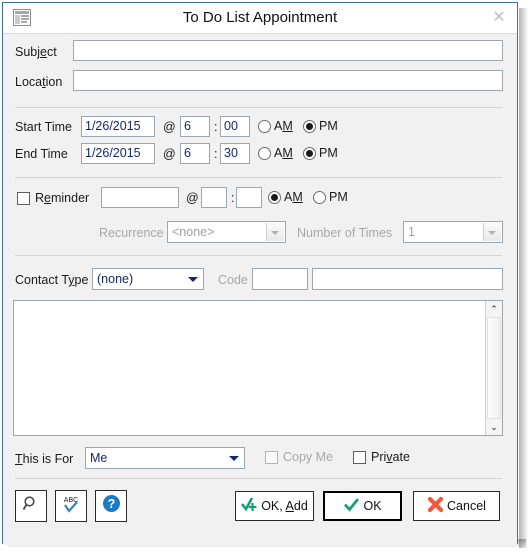 This screenshot has height=554, width=532. Describe the element at coordinates (390, 457) in the screenshot. I see `private-label: Private` at that location.